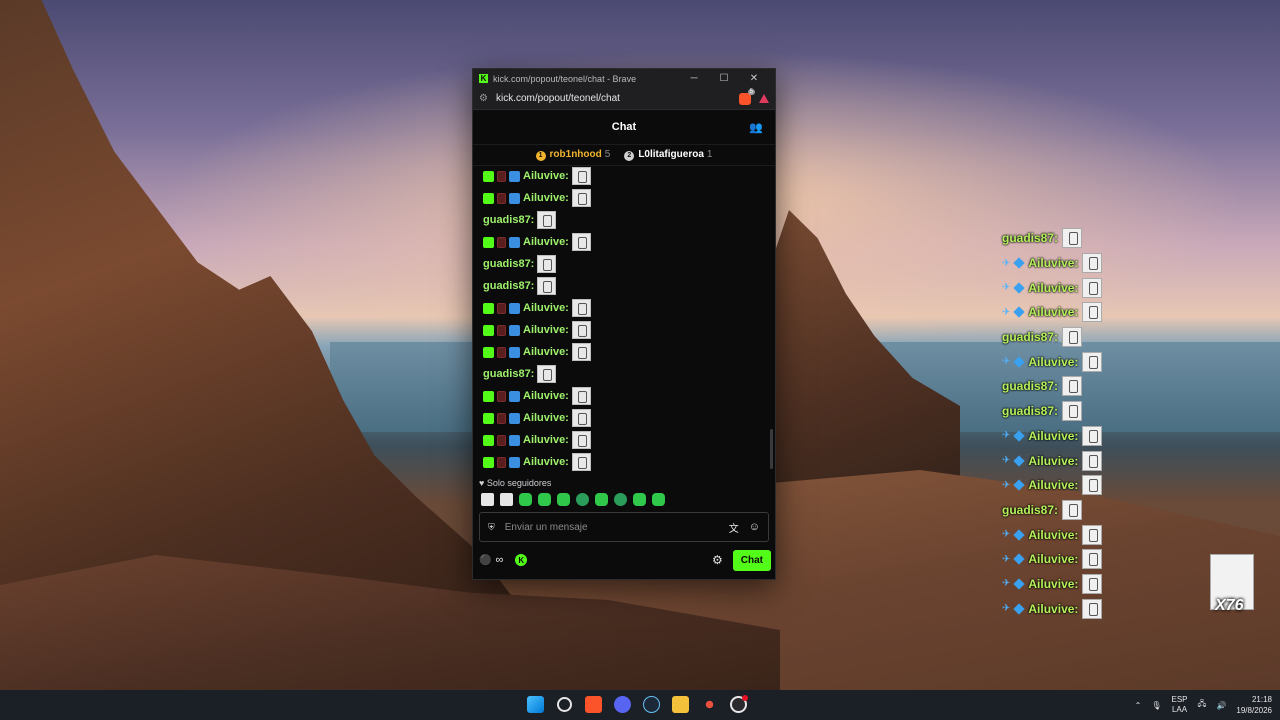  Describe the element at coordinates (1180, 705) in the screenshot. I see `language-indicator: ESP LAA` at that location.